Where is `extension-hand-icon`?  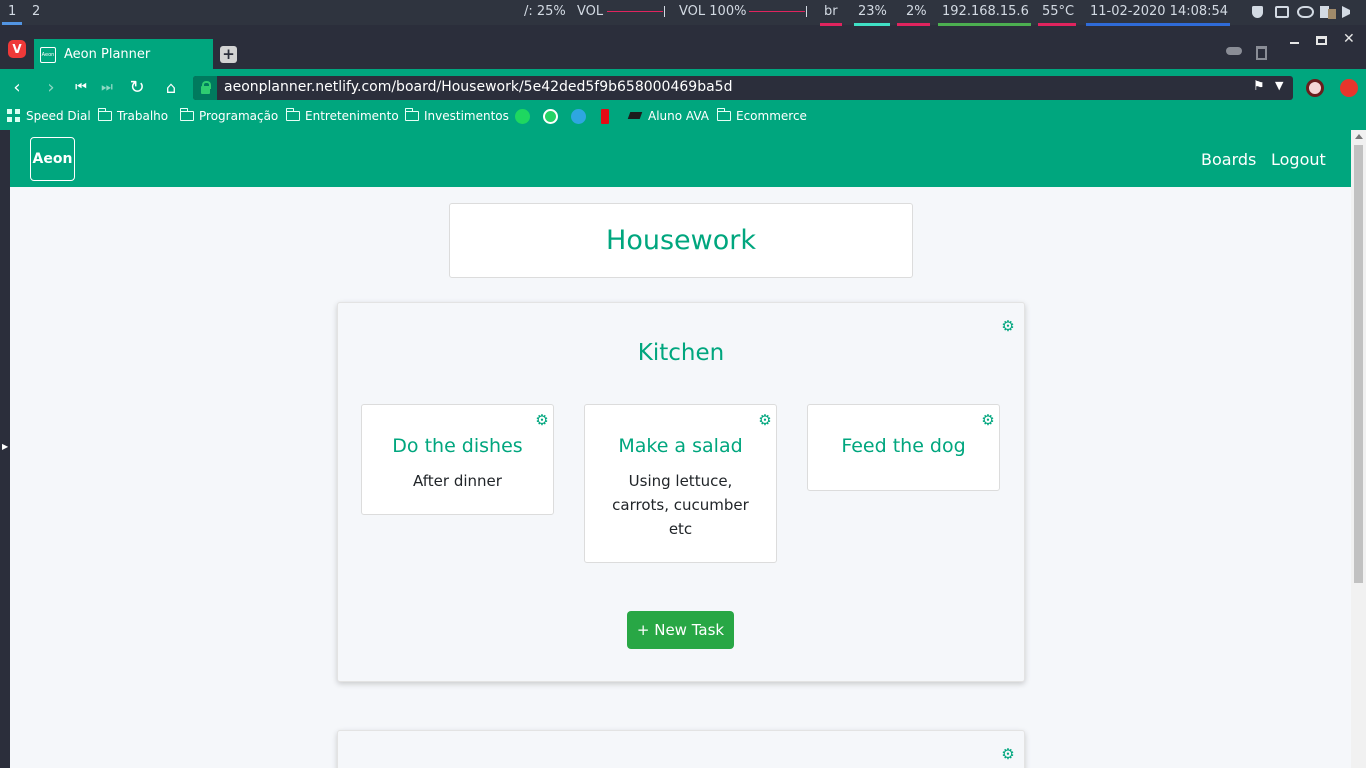 extension-hand-icon is located at coordinates (1349, 88).